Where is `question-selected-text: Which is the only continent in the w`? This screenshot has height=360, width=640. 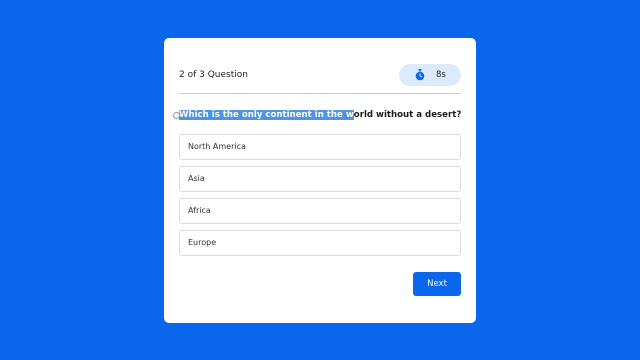 question-selected-text: Which is the only continent in the w is located at coordinates (266, 115).